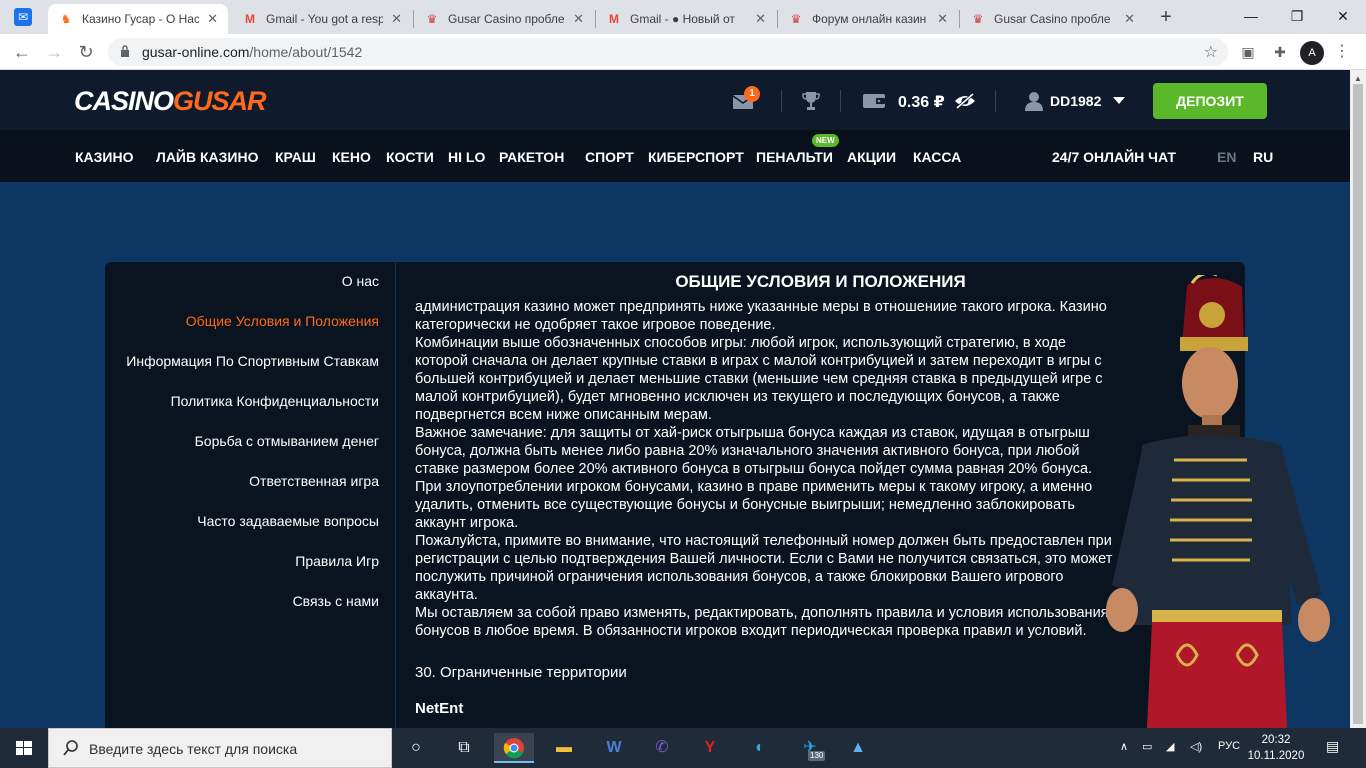 Image resolution: width=1366 pixels, height=768 pixels. What do you see at coordinates (1263, 157) in the screenshot?
I see `lang-ru: RU` at bounding box center [1263, 157].